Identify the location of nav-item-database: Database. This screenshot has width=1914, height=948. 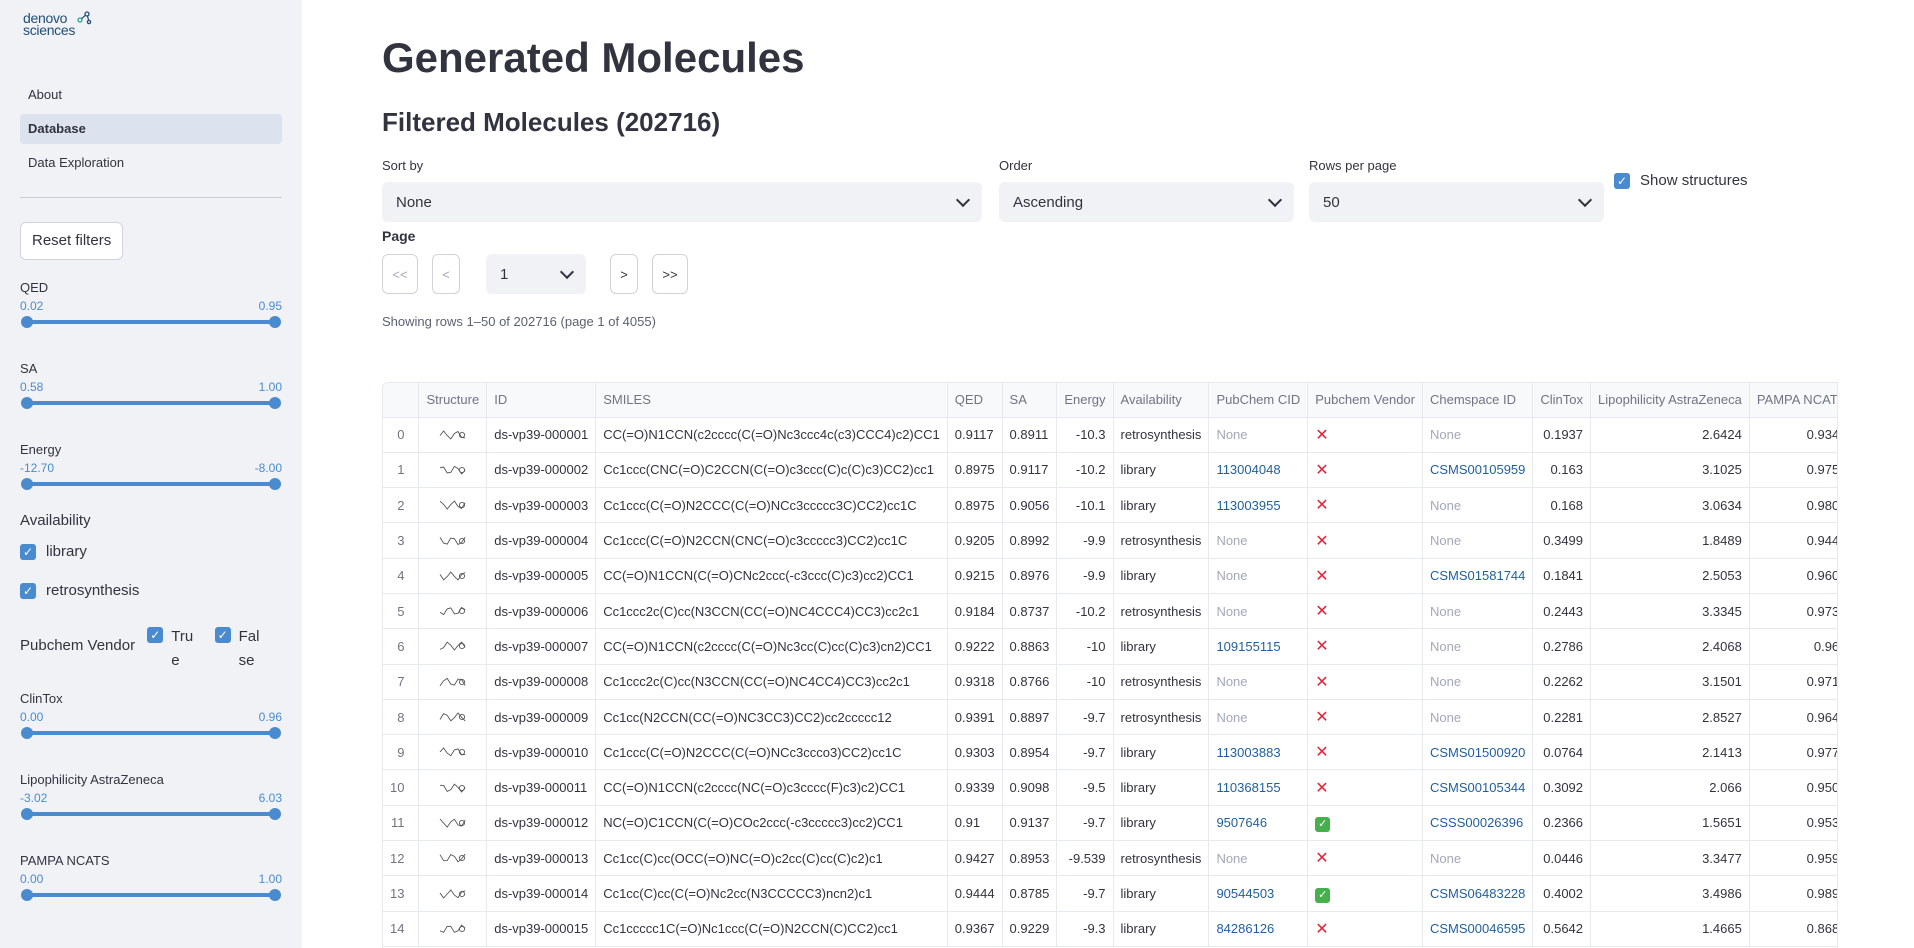
(151, 129).